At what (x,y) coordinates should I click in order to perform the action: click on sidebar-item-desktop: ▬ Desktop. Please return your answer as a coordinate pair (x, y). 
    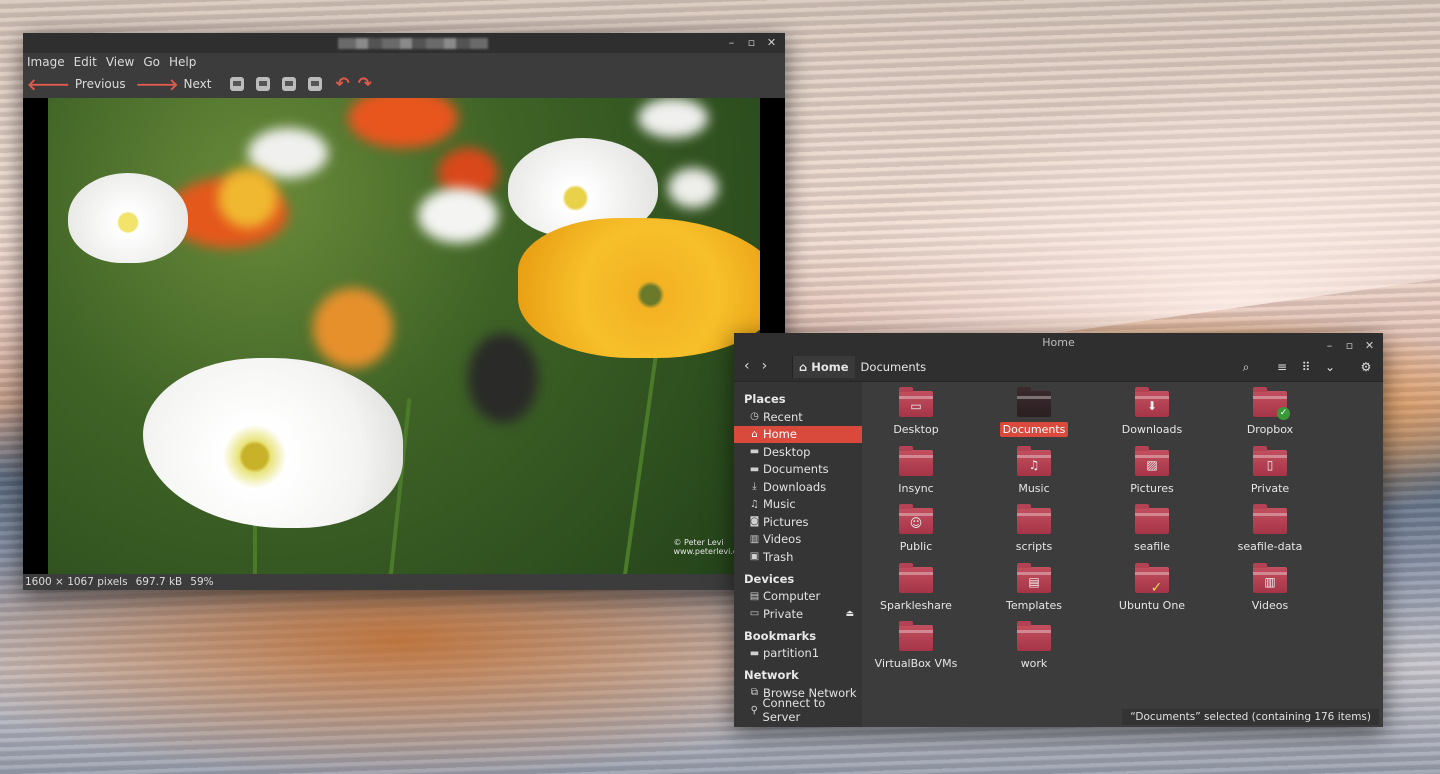
    Looking at the image, I should click on (798, 452).